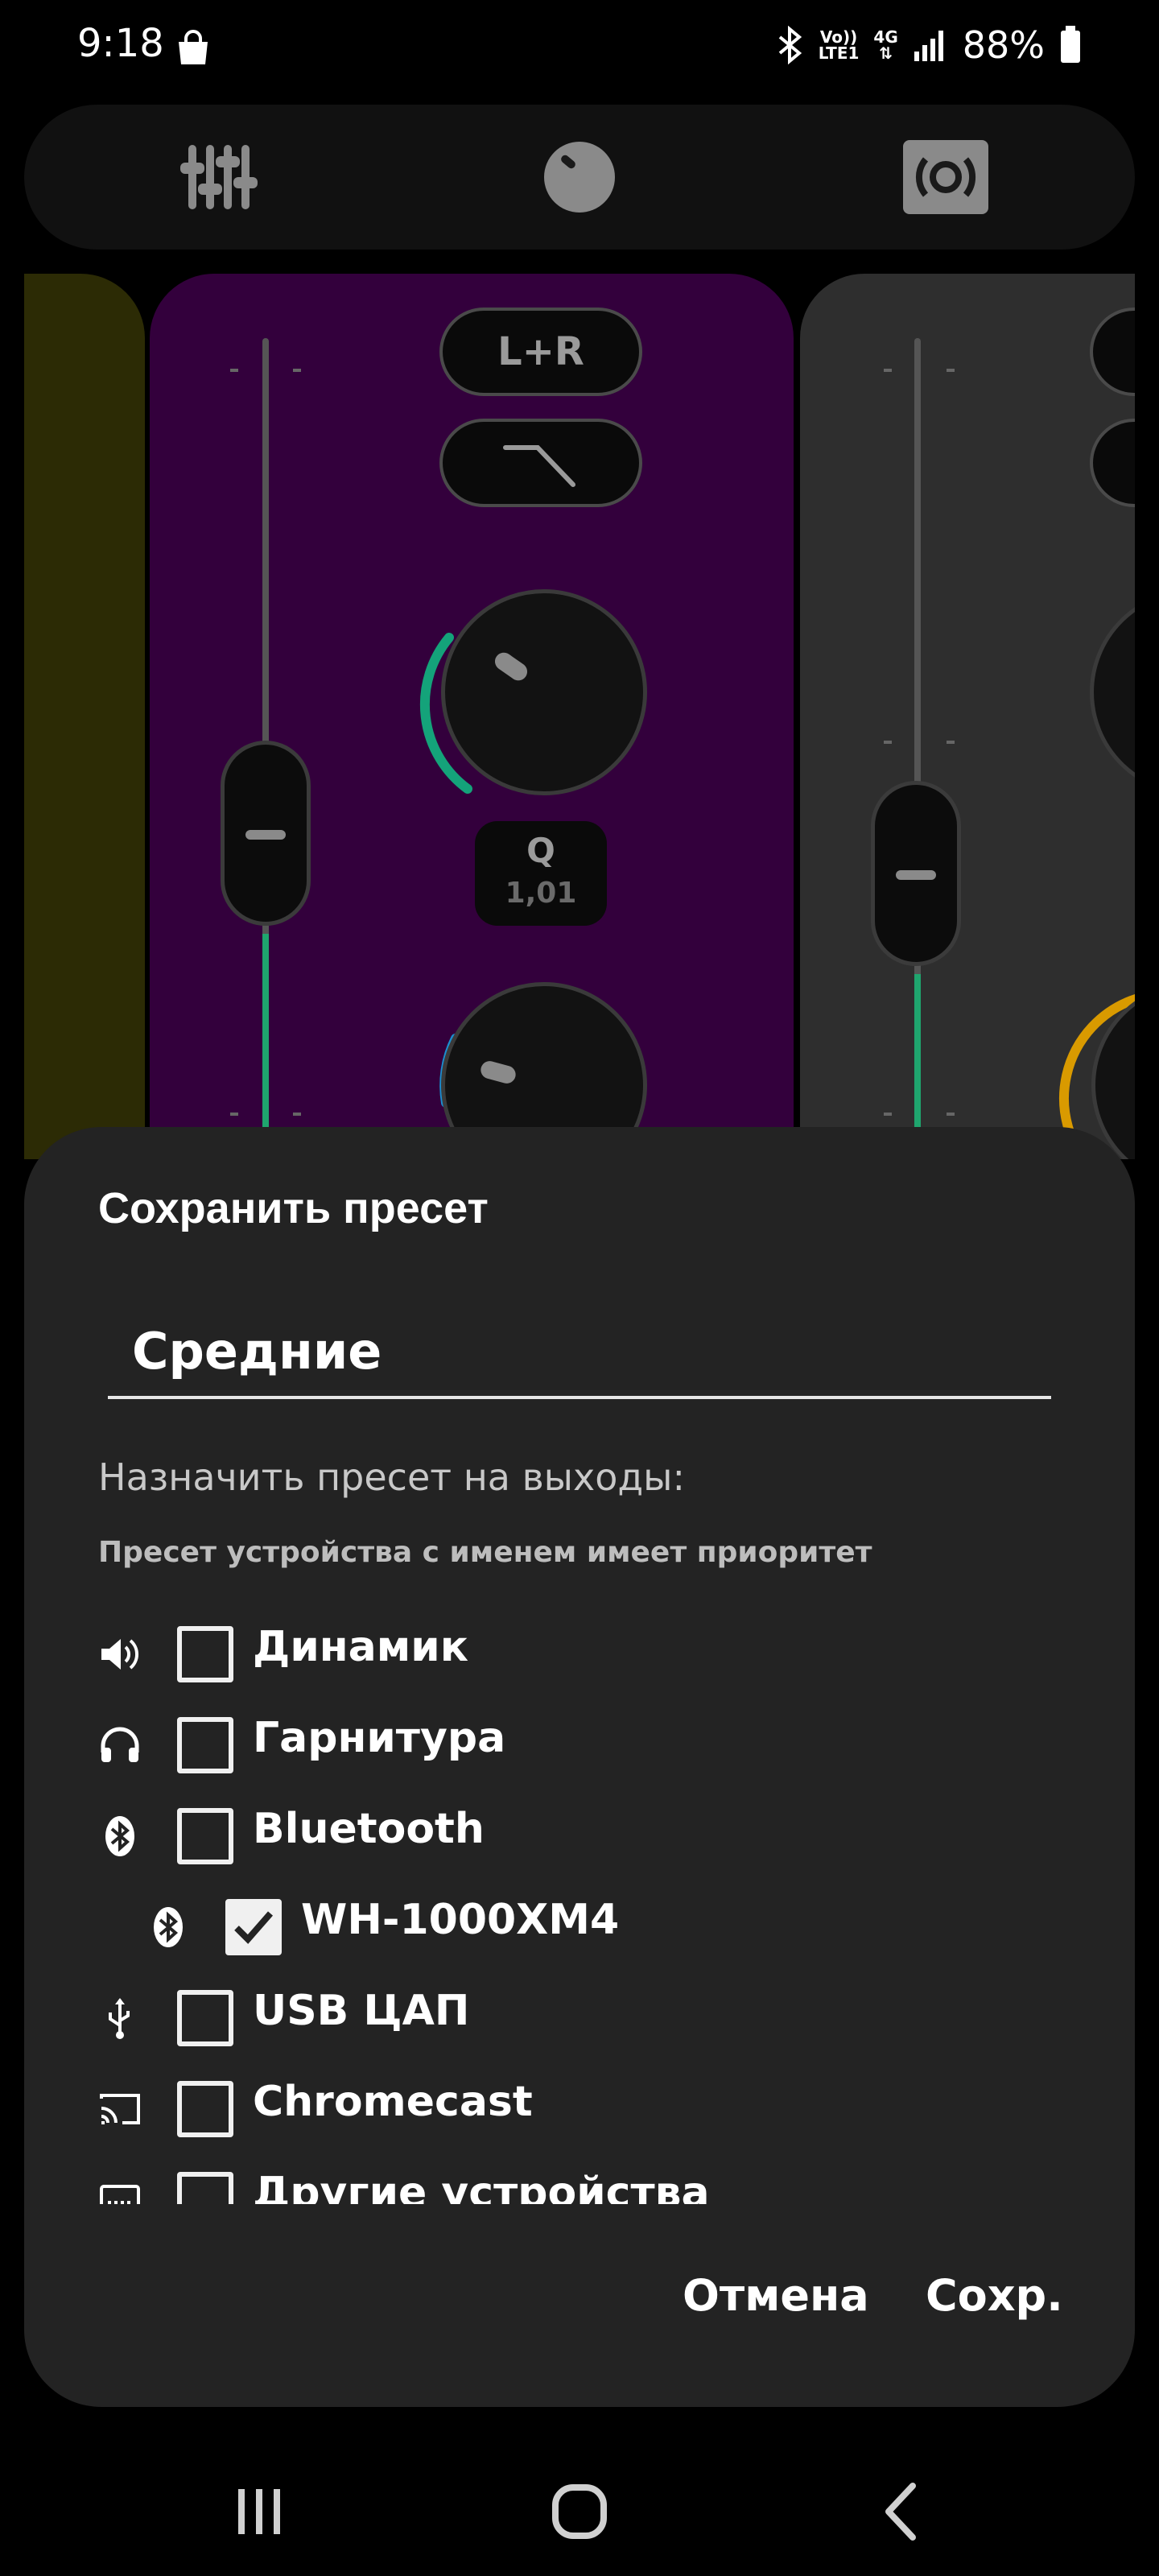 This screenshot has width=1159, height=2576. I want to click on output-checkbox-checked, so click(253, 1927).